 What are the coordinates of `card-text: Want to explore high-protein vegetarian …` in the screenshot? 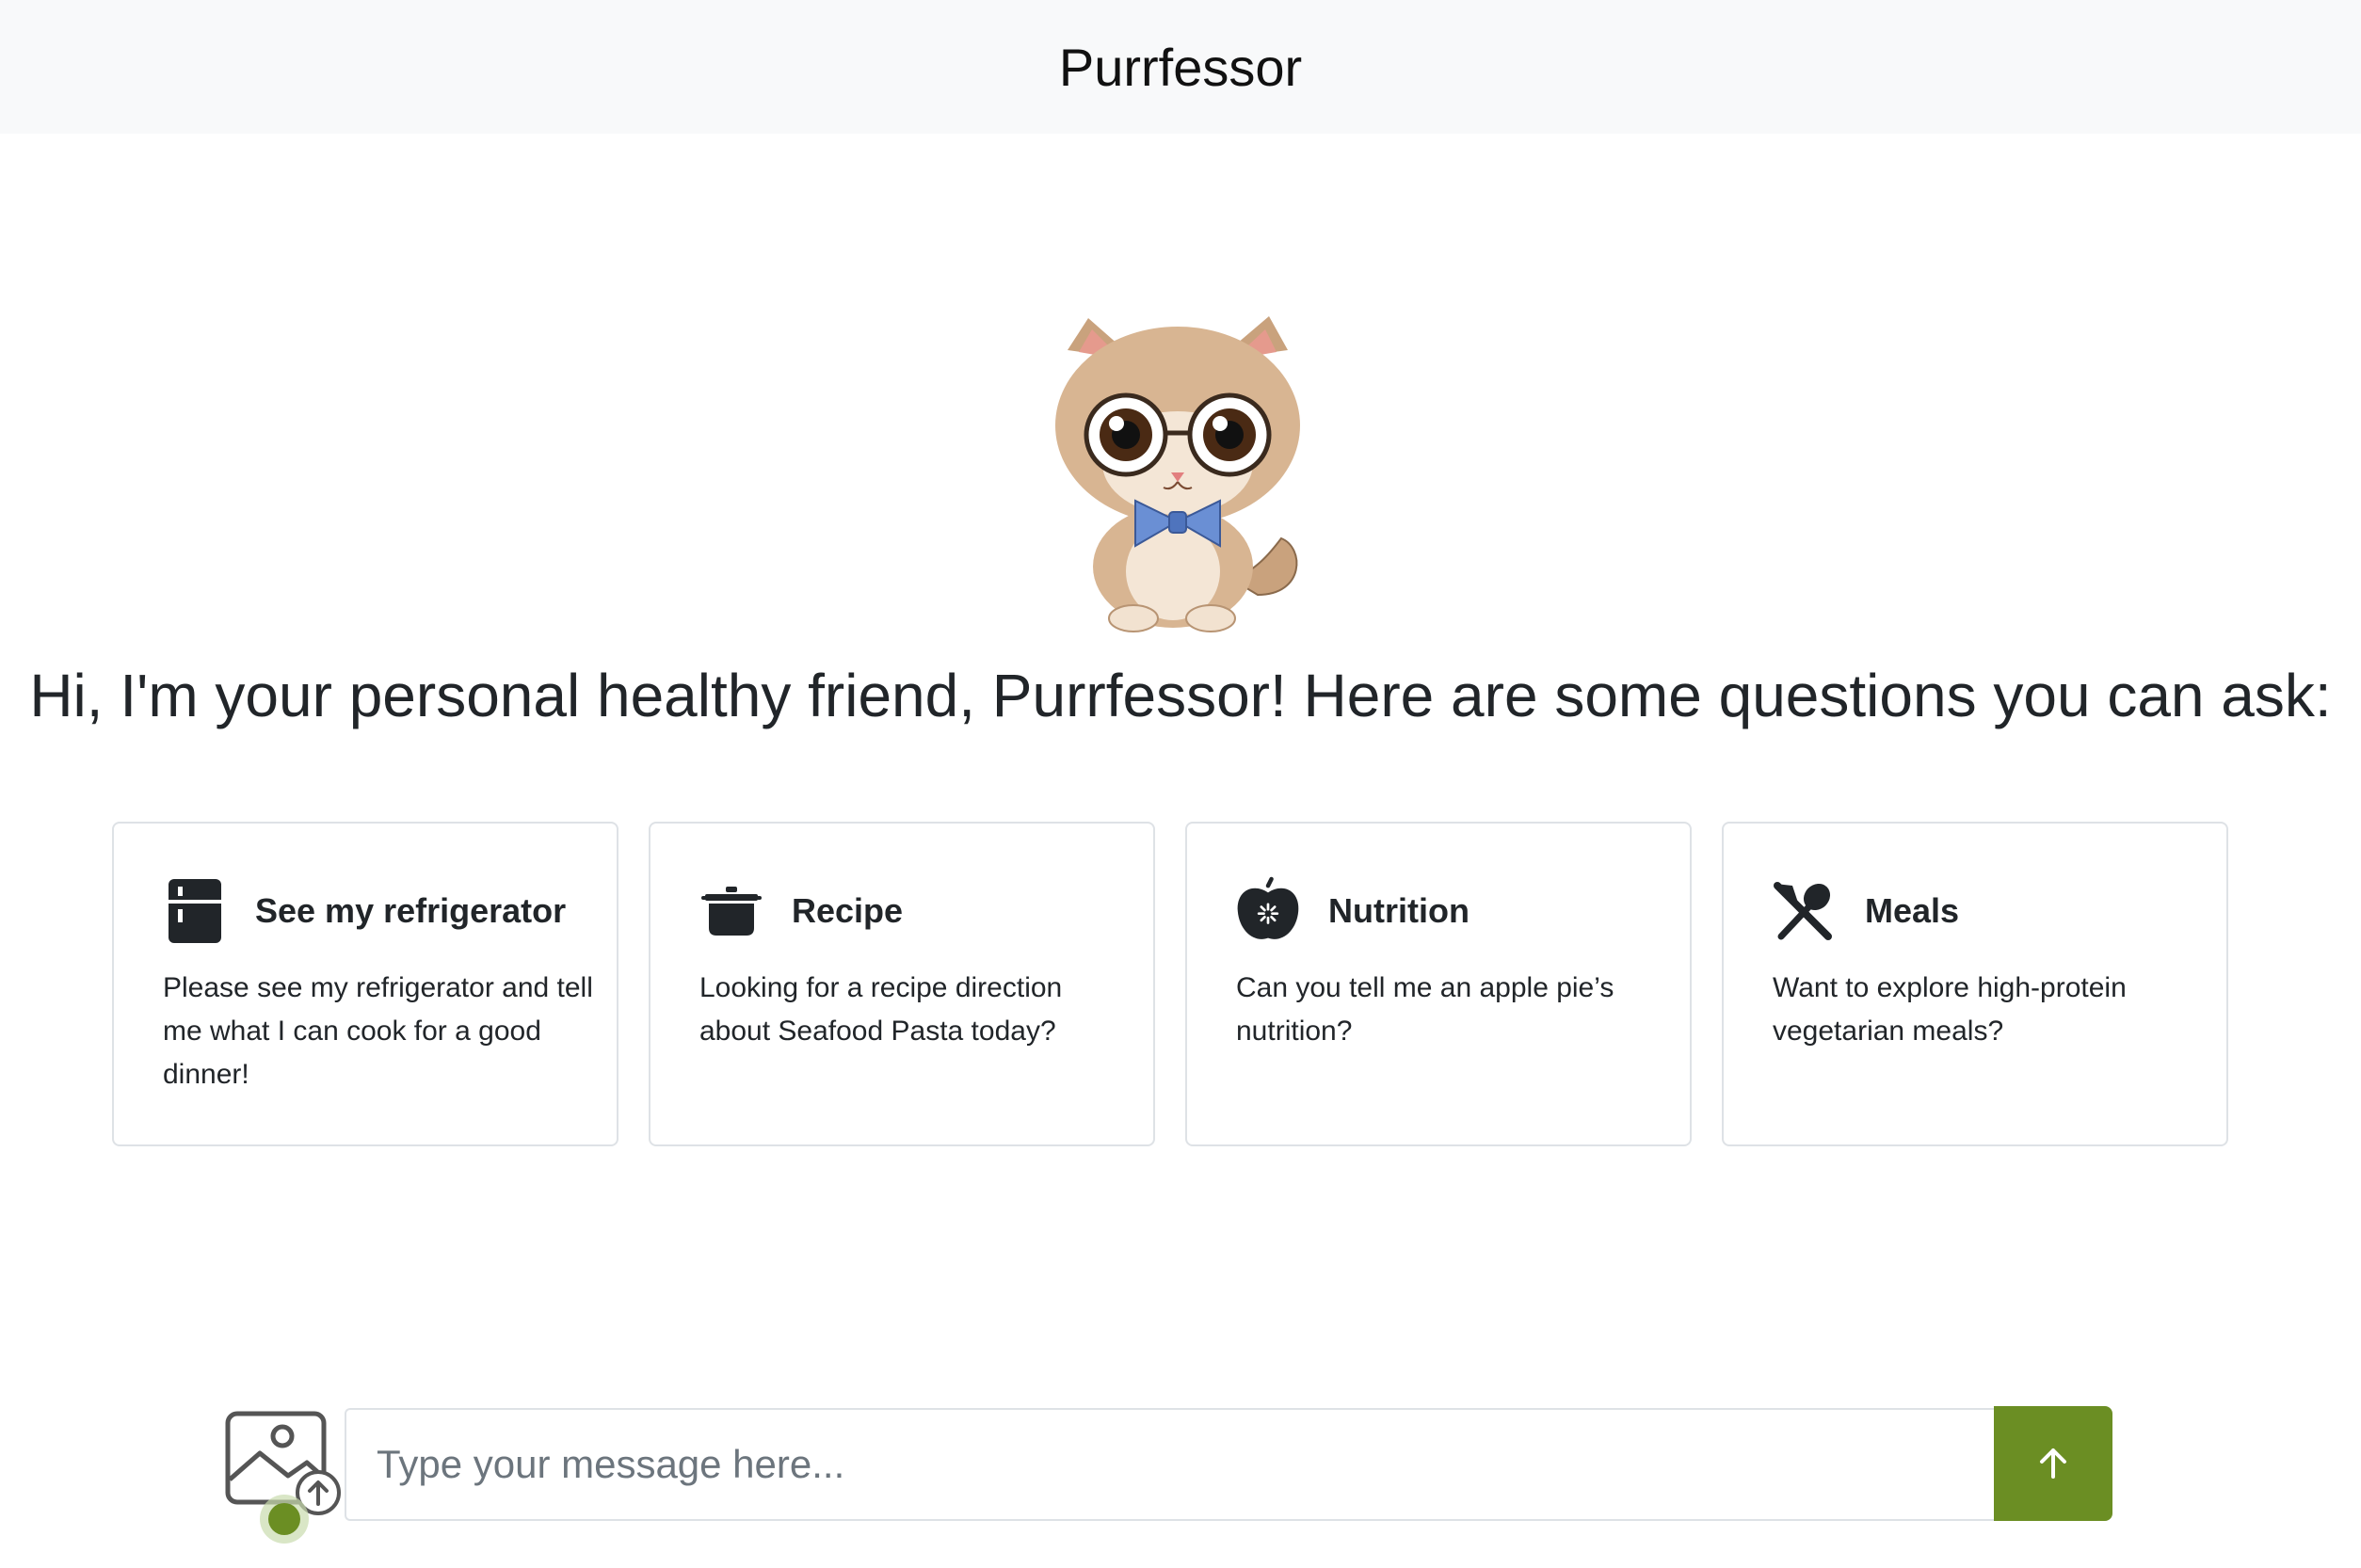 It's located at (1950, 1009).